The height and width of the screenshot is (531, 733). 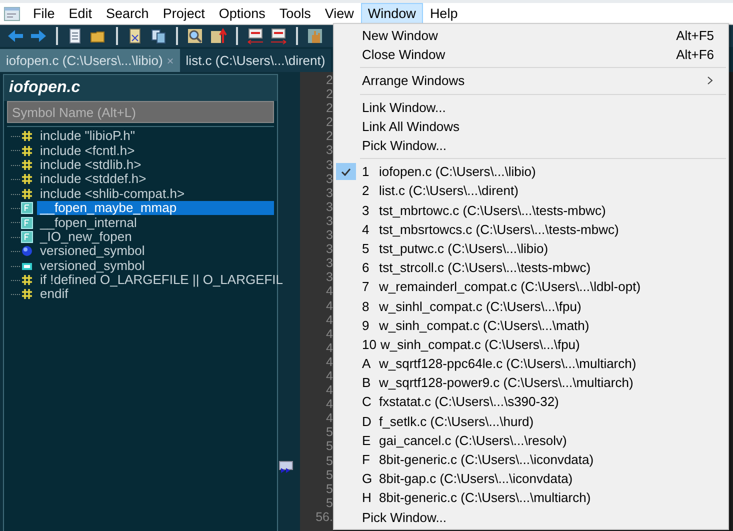 I want to click on symbol-item: include <fcntl.h>, so click(x=87, y=151).